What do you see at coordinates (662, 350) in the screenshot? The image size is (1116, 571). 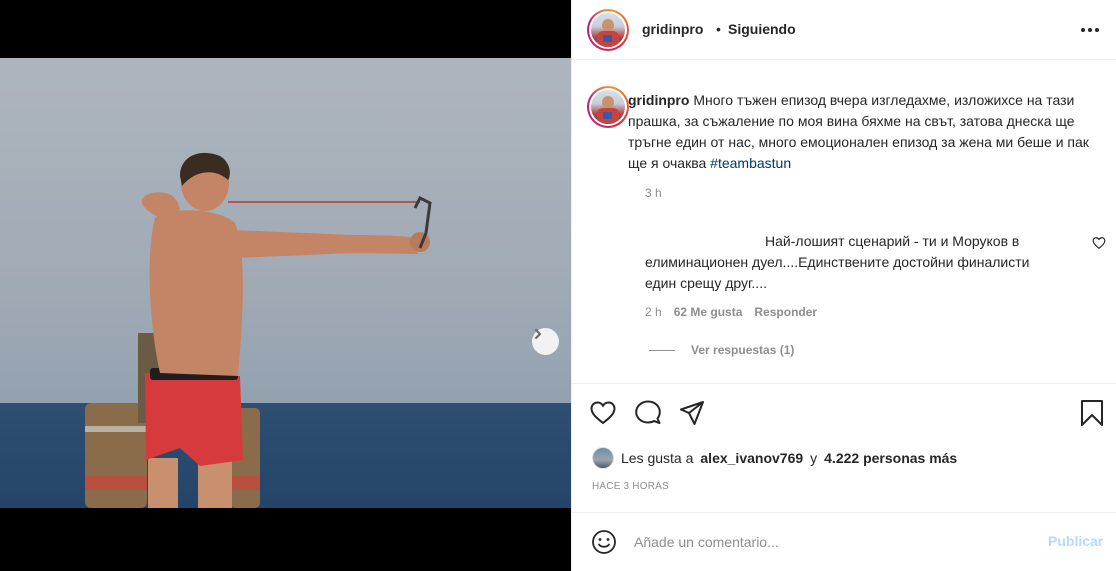 I see `replies-divider` at bounding box center [662, 350].